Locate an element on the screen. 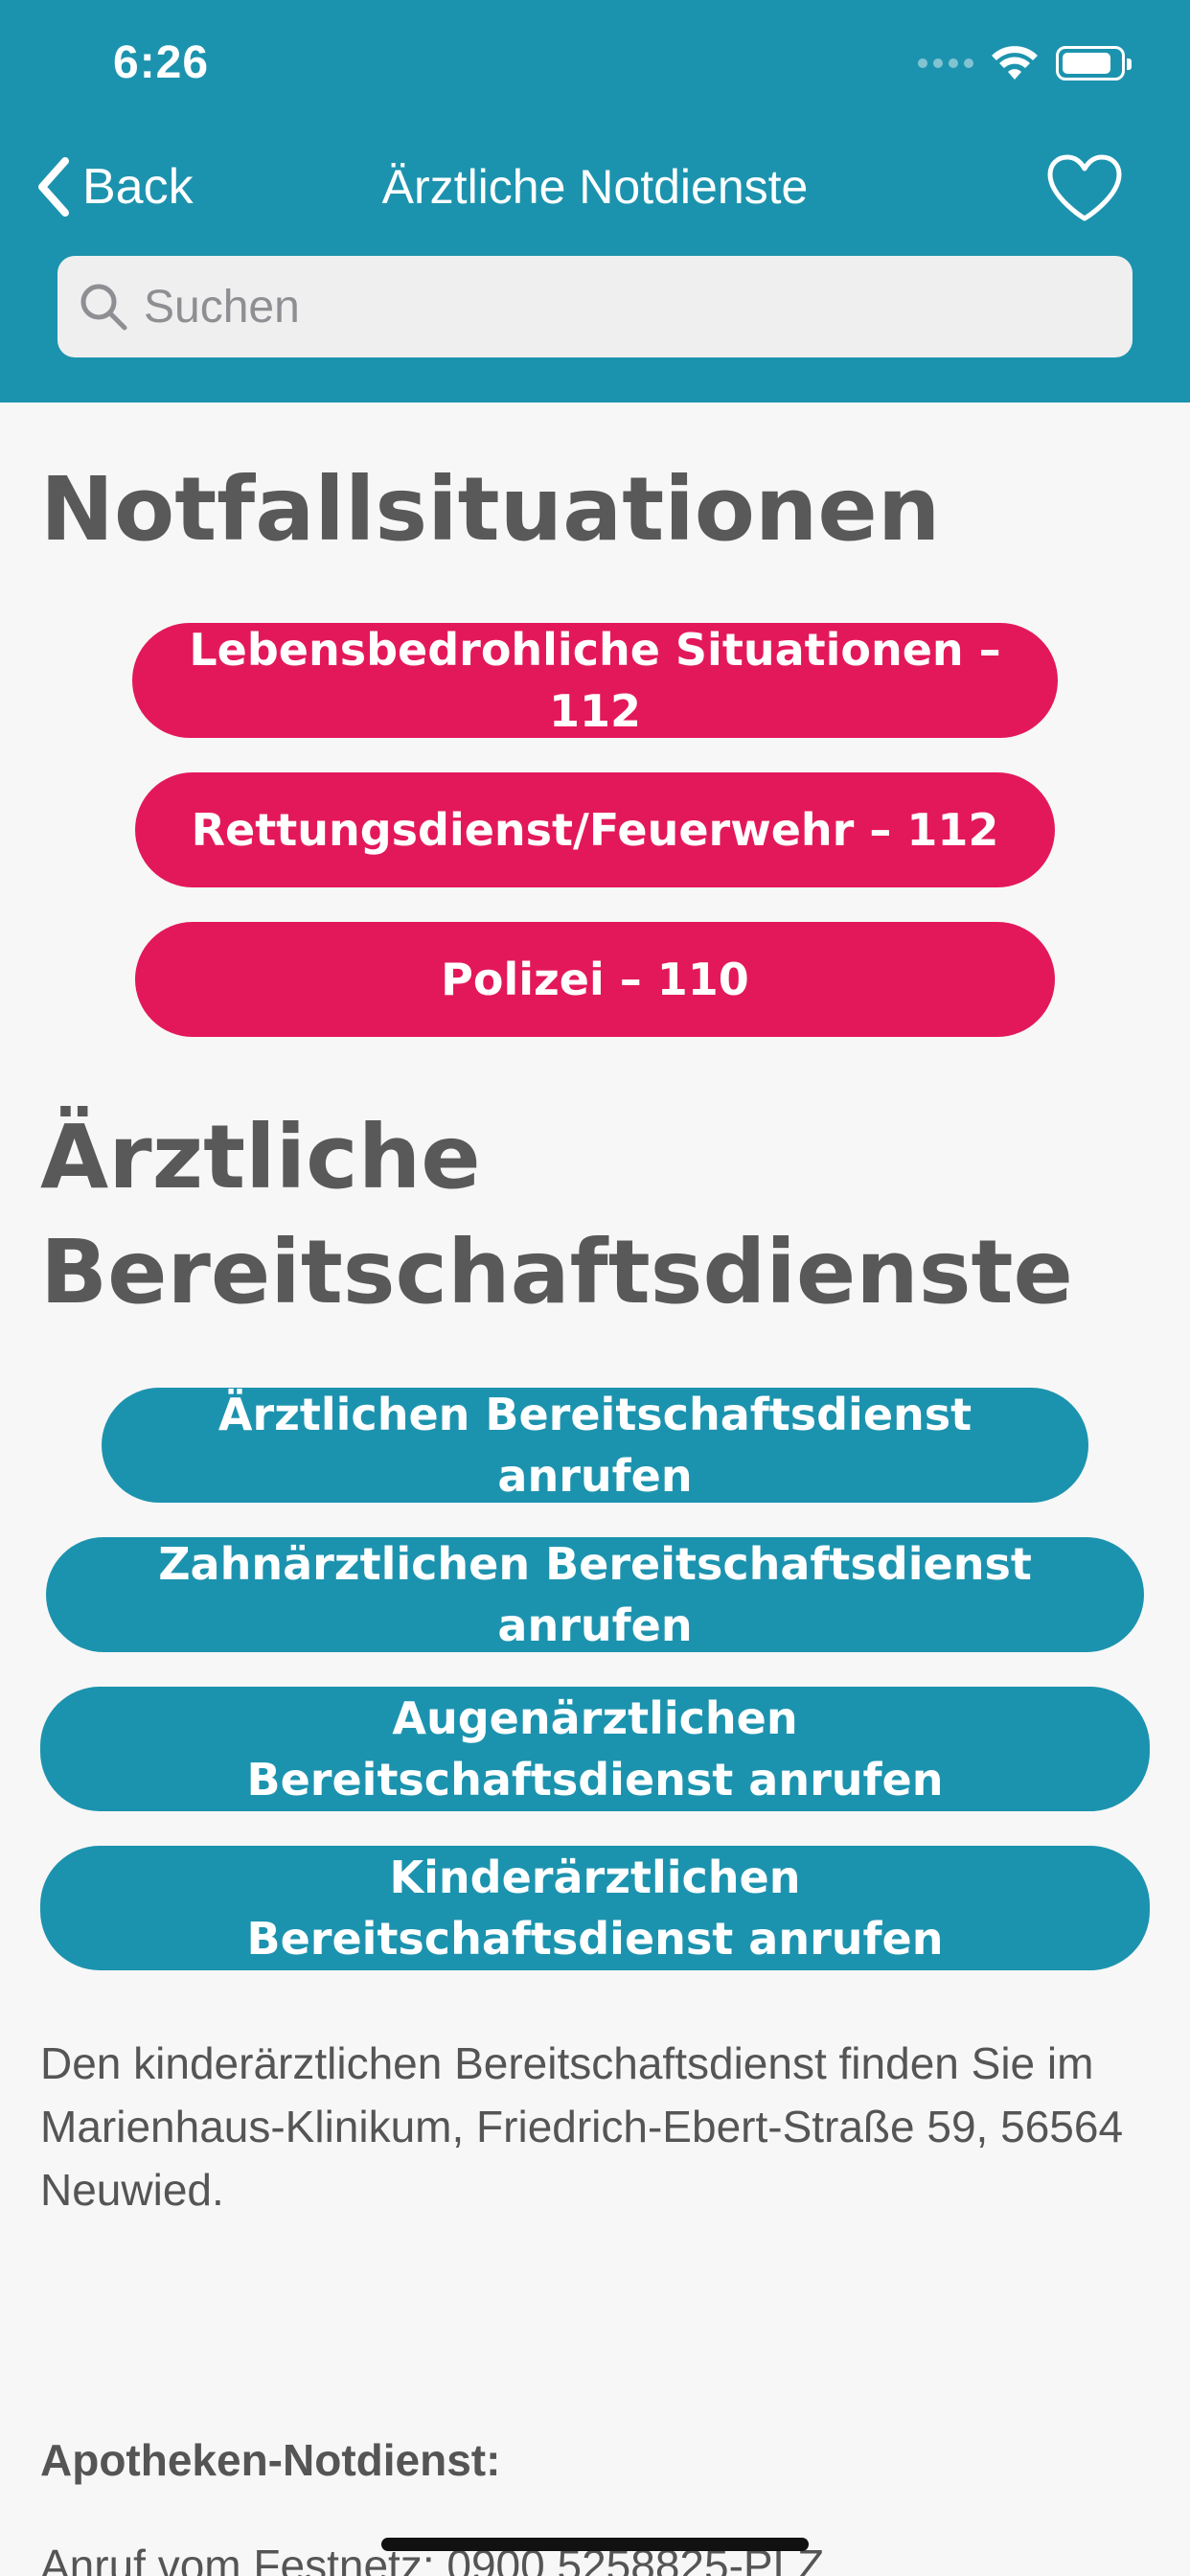 The image size is (1190, 2576). battery-icon is located at coordinates (1094, 63).